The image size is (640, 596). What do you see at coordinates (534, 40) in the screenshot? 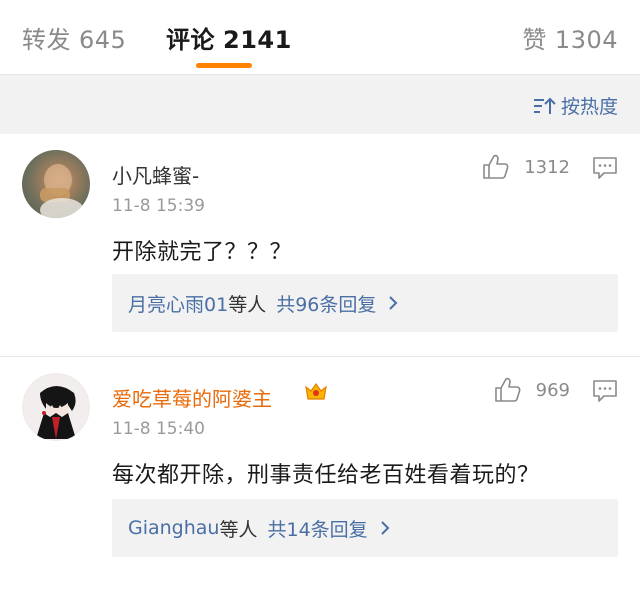
I see `tab-like-label: 赞` at bounding box center [534, 40].